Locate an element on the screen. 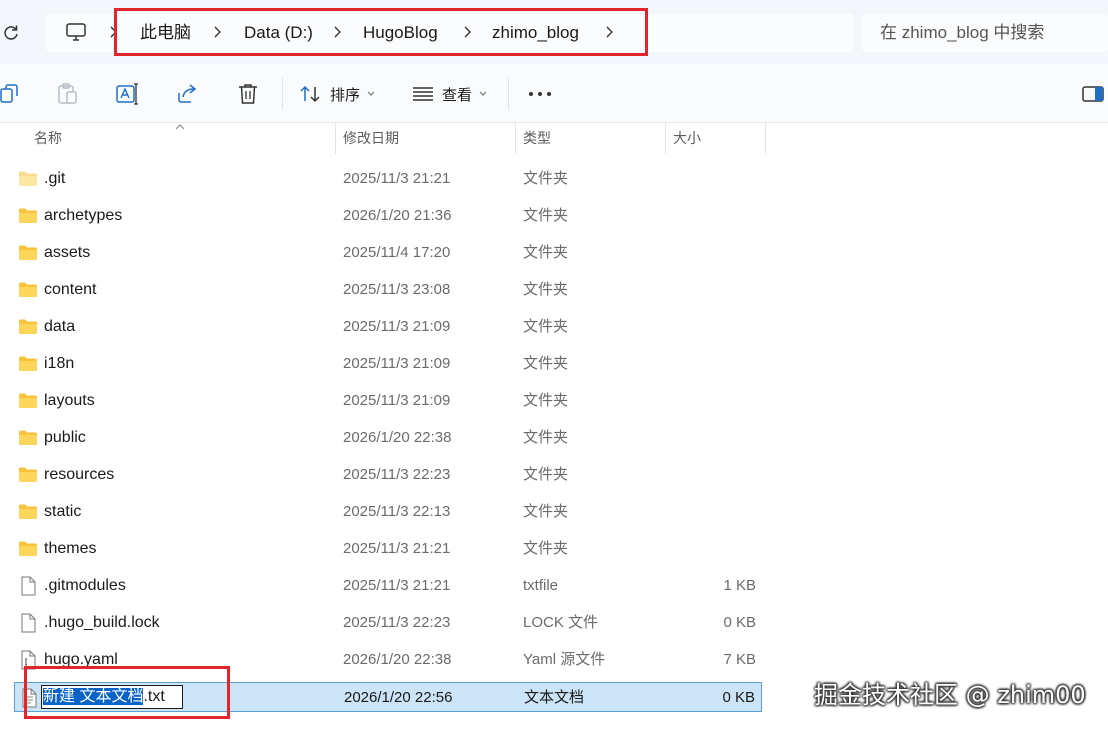  file-row: layouts 2025/11/3 21:09 文件夹 is located at coordinates (388, 401).